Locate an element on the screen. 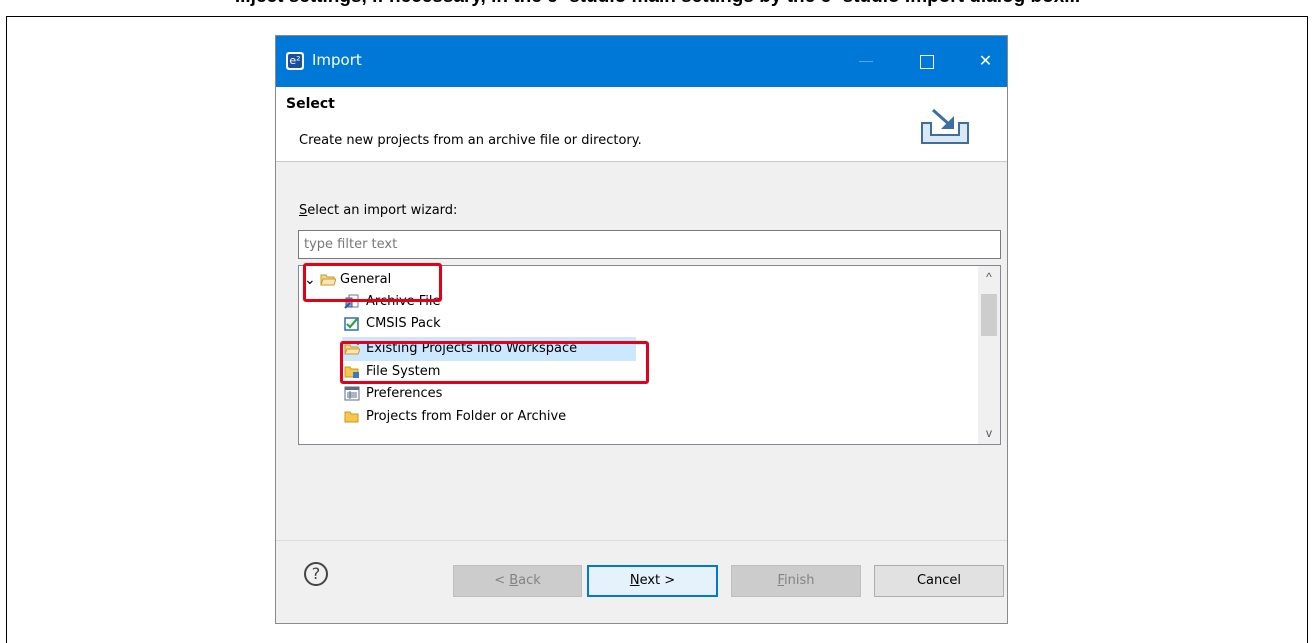 Image resolution: width=1315 pixels, height=643 pixels. scroll-up-arrow-icon: ^ is located at coordinates (989, 277).